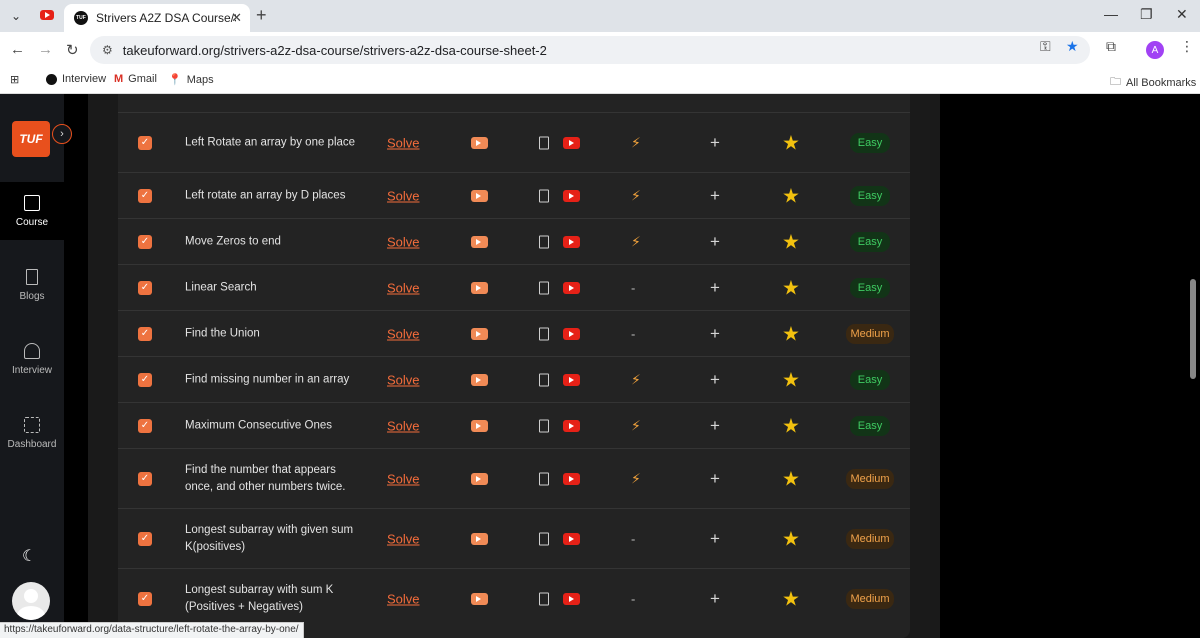 The height and width of the screenshot is (638, 1200). Describe the element at coordinates (236, 18) in the screenshot. I see `close-tab-icon: ✕` at that location.